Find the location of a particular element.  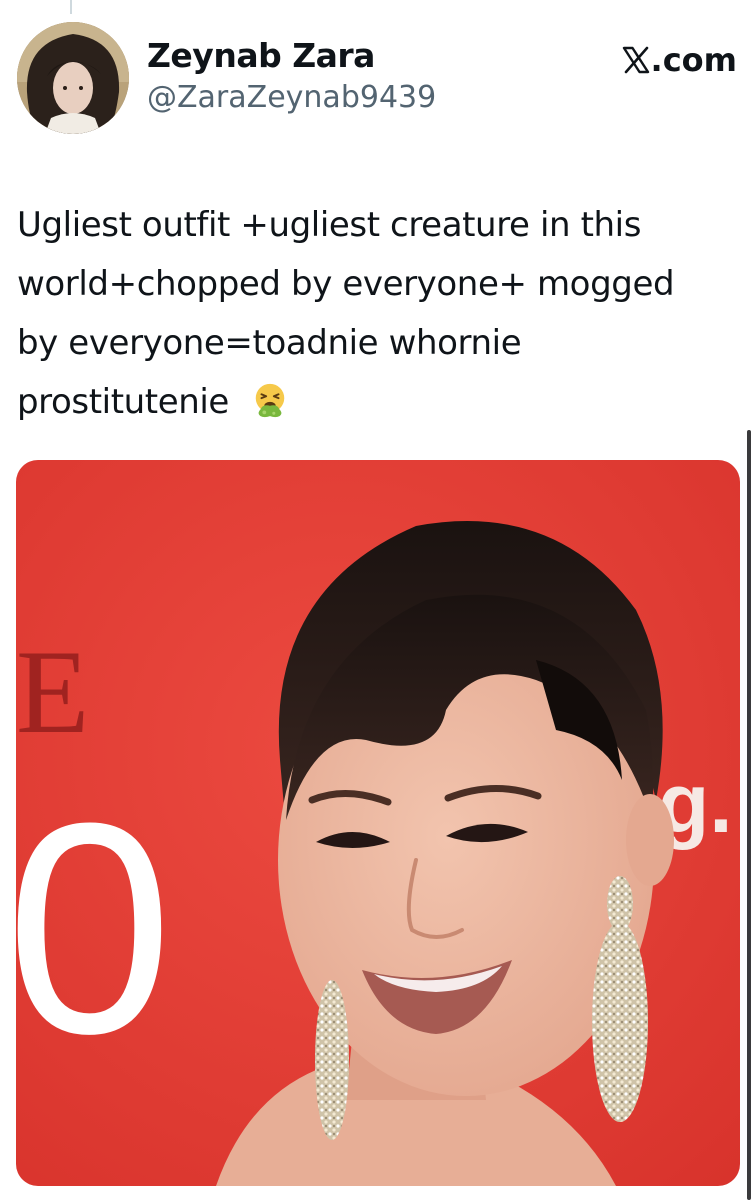

thread-connector-line is located at coordinates (71, 7).